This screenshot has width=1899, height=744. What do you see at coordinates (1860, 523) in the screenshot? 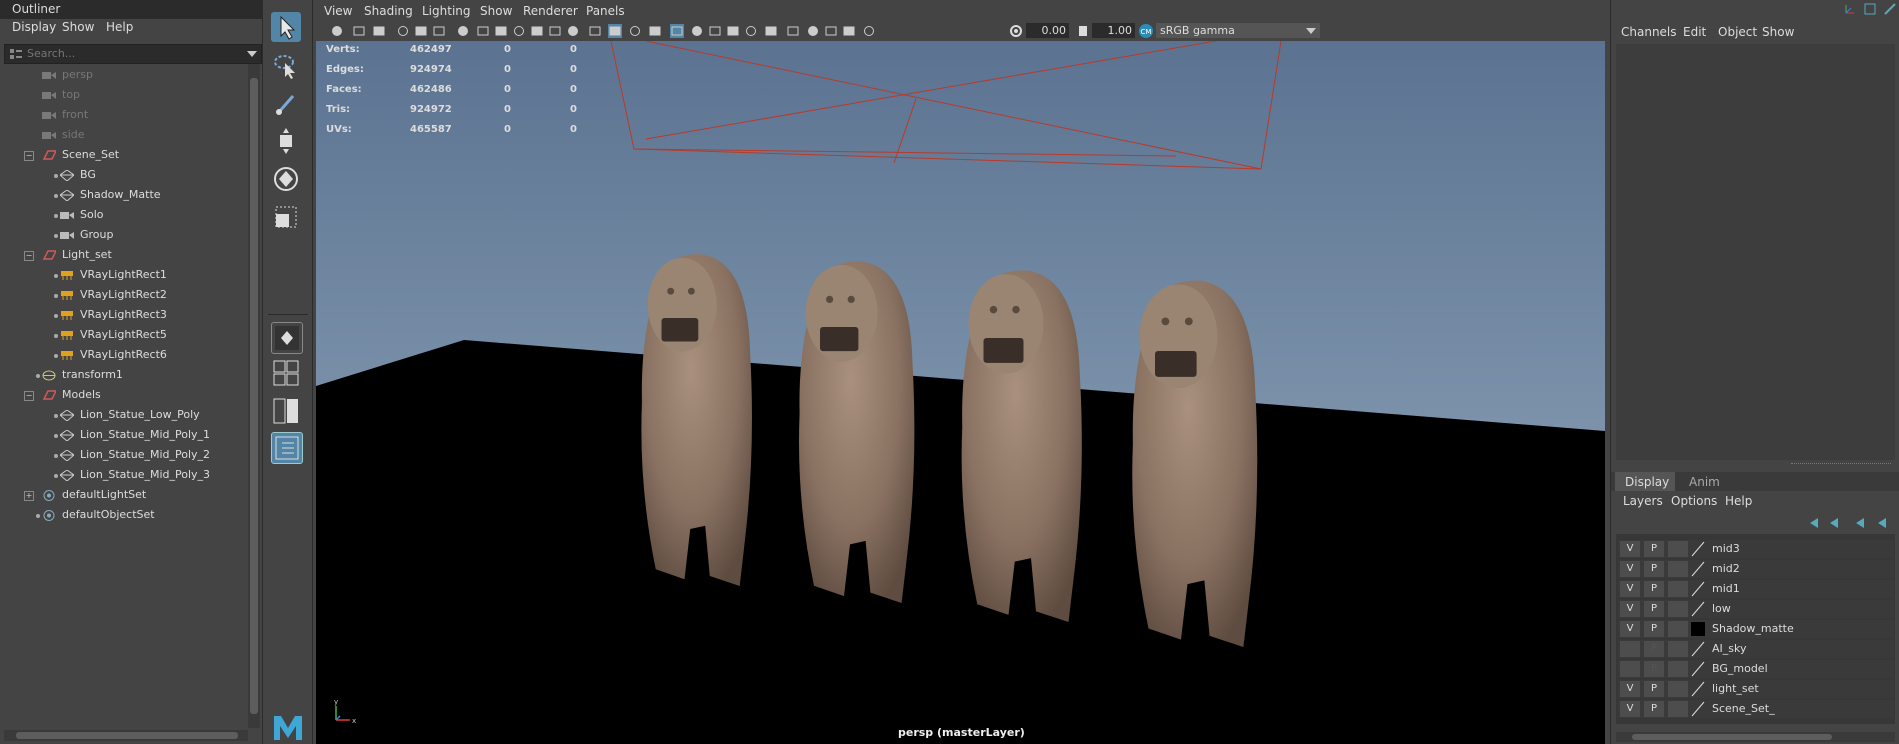
I see `new-layer-icon` at bounding box center [1860, 523].